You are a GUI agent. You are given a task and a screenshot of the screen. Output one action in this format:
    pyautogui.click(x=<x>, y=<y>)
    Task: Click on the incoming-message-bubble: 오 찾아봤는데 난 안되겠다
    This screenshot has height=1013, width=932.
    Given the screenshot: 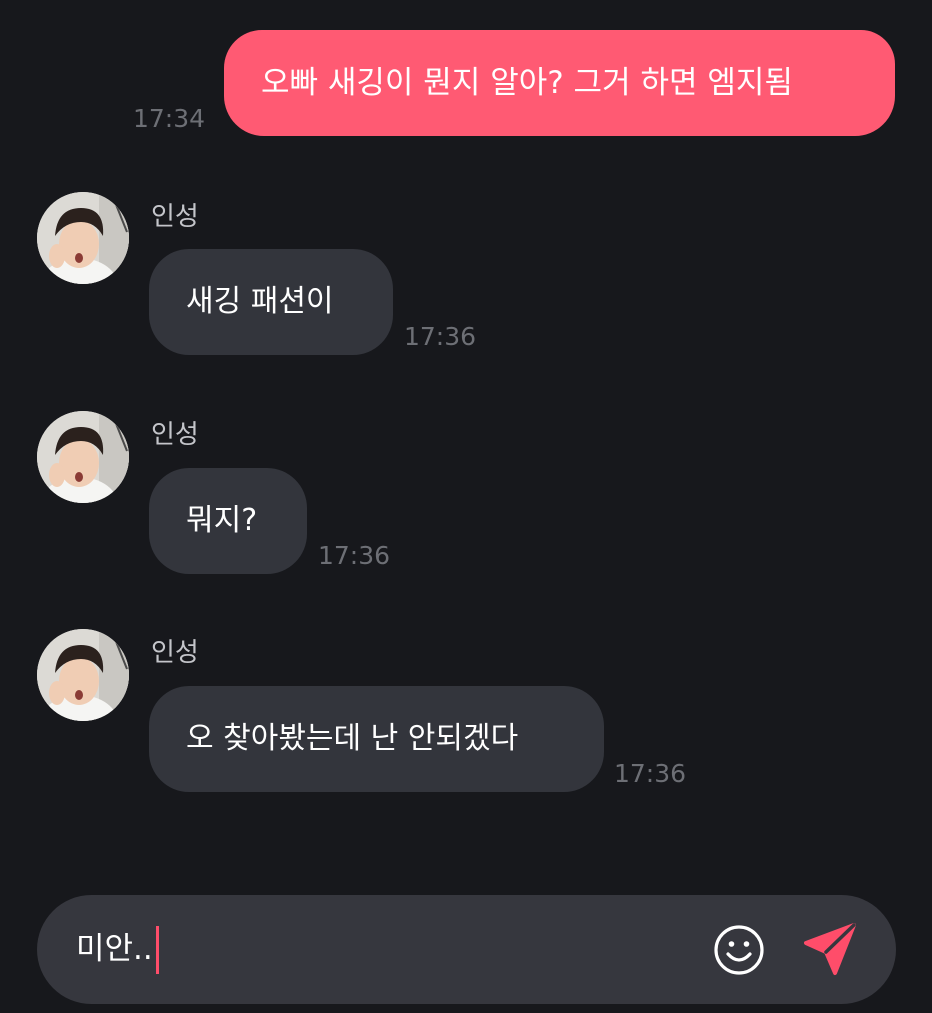 What is the action you would take?
    pyautogui.click(x=376, y=739)
    